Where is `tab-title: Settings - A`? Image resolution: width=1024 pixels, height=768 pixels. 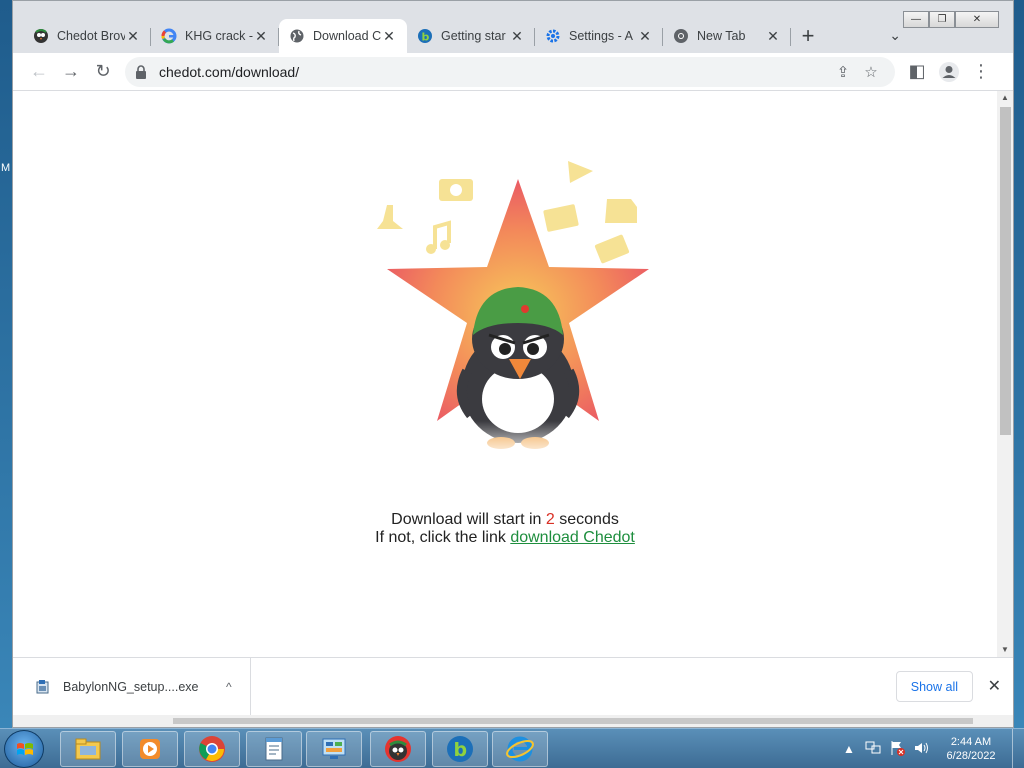
tab-title: Settings - A is located at coordinates (601, 36).